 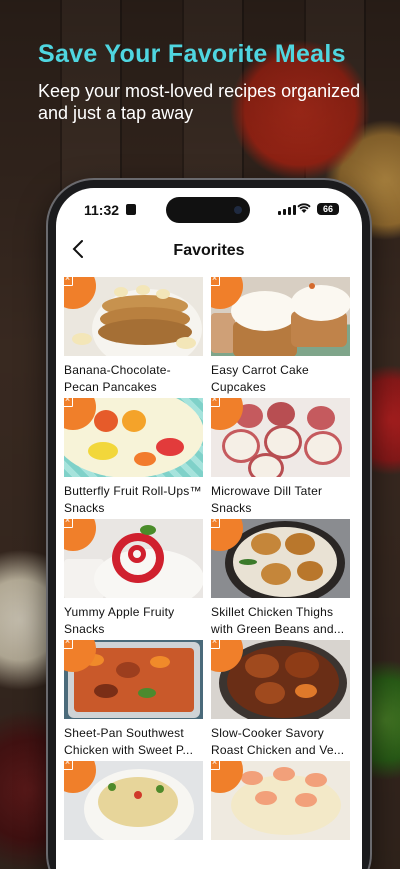 I want to click on battery-icon: 66, so click(x=328, y=209).